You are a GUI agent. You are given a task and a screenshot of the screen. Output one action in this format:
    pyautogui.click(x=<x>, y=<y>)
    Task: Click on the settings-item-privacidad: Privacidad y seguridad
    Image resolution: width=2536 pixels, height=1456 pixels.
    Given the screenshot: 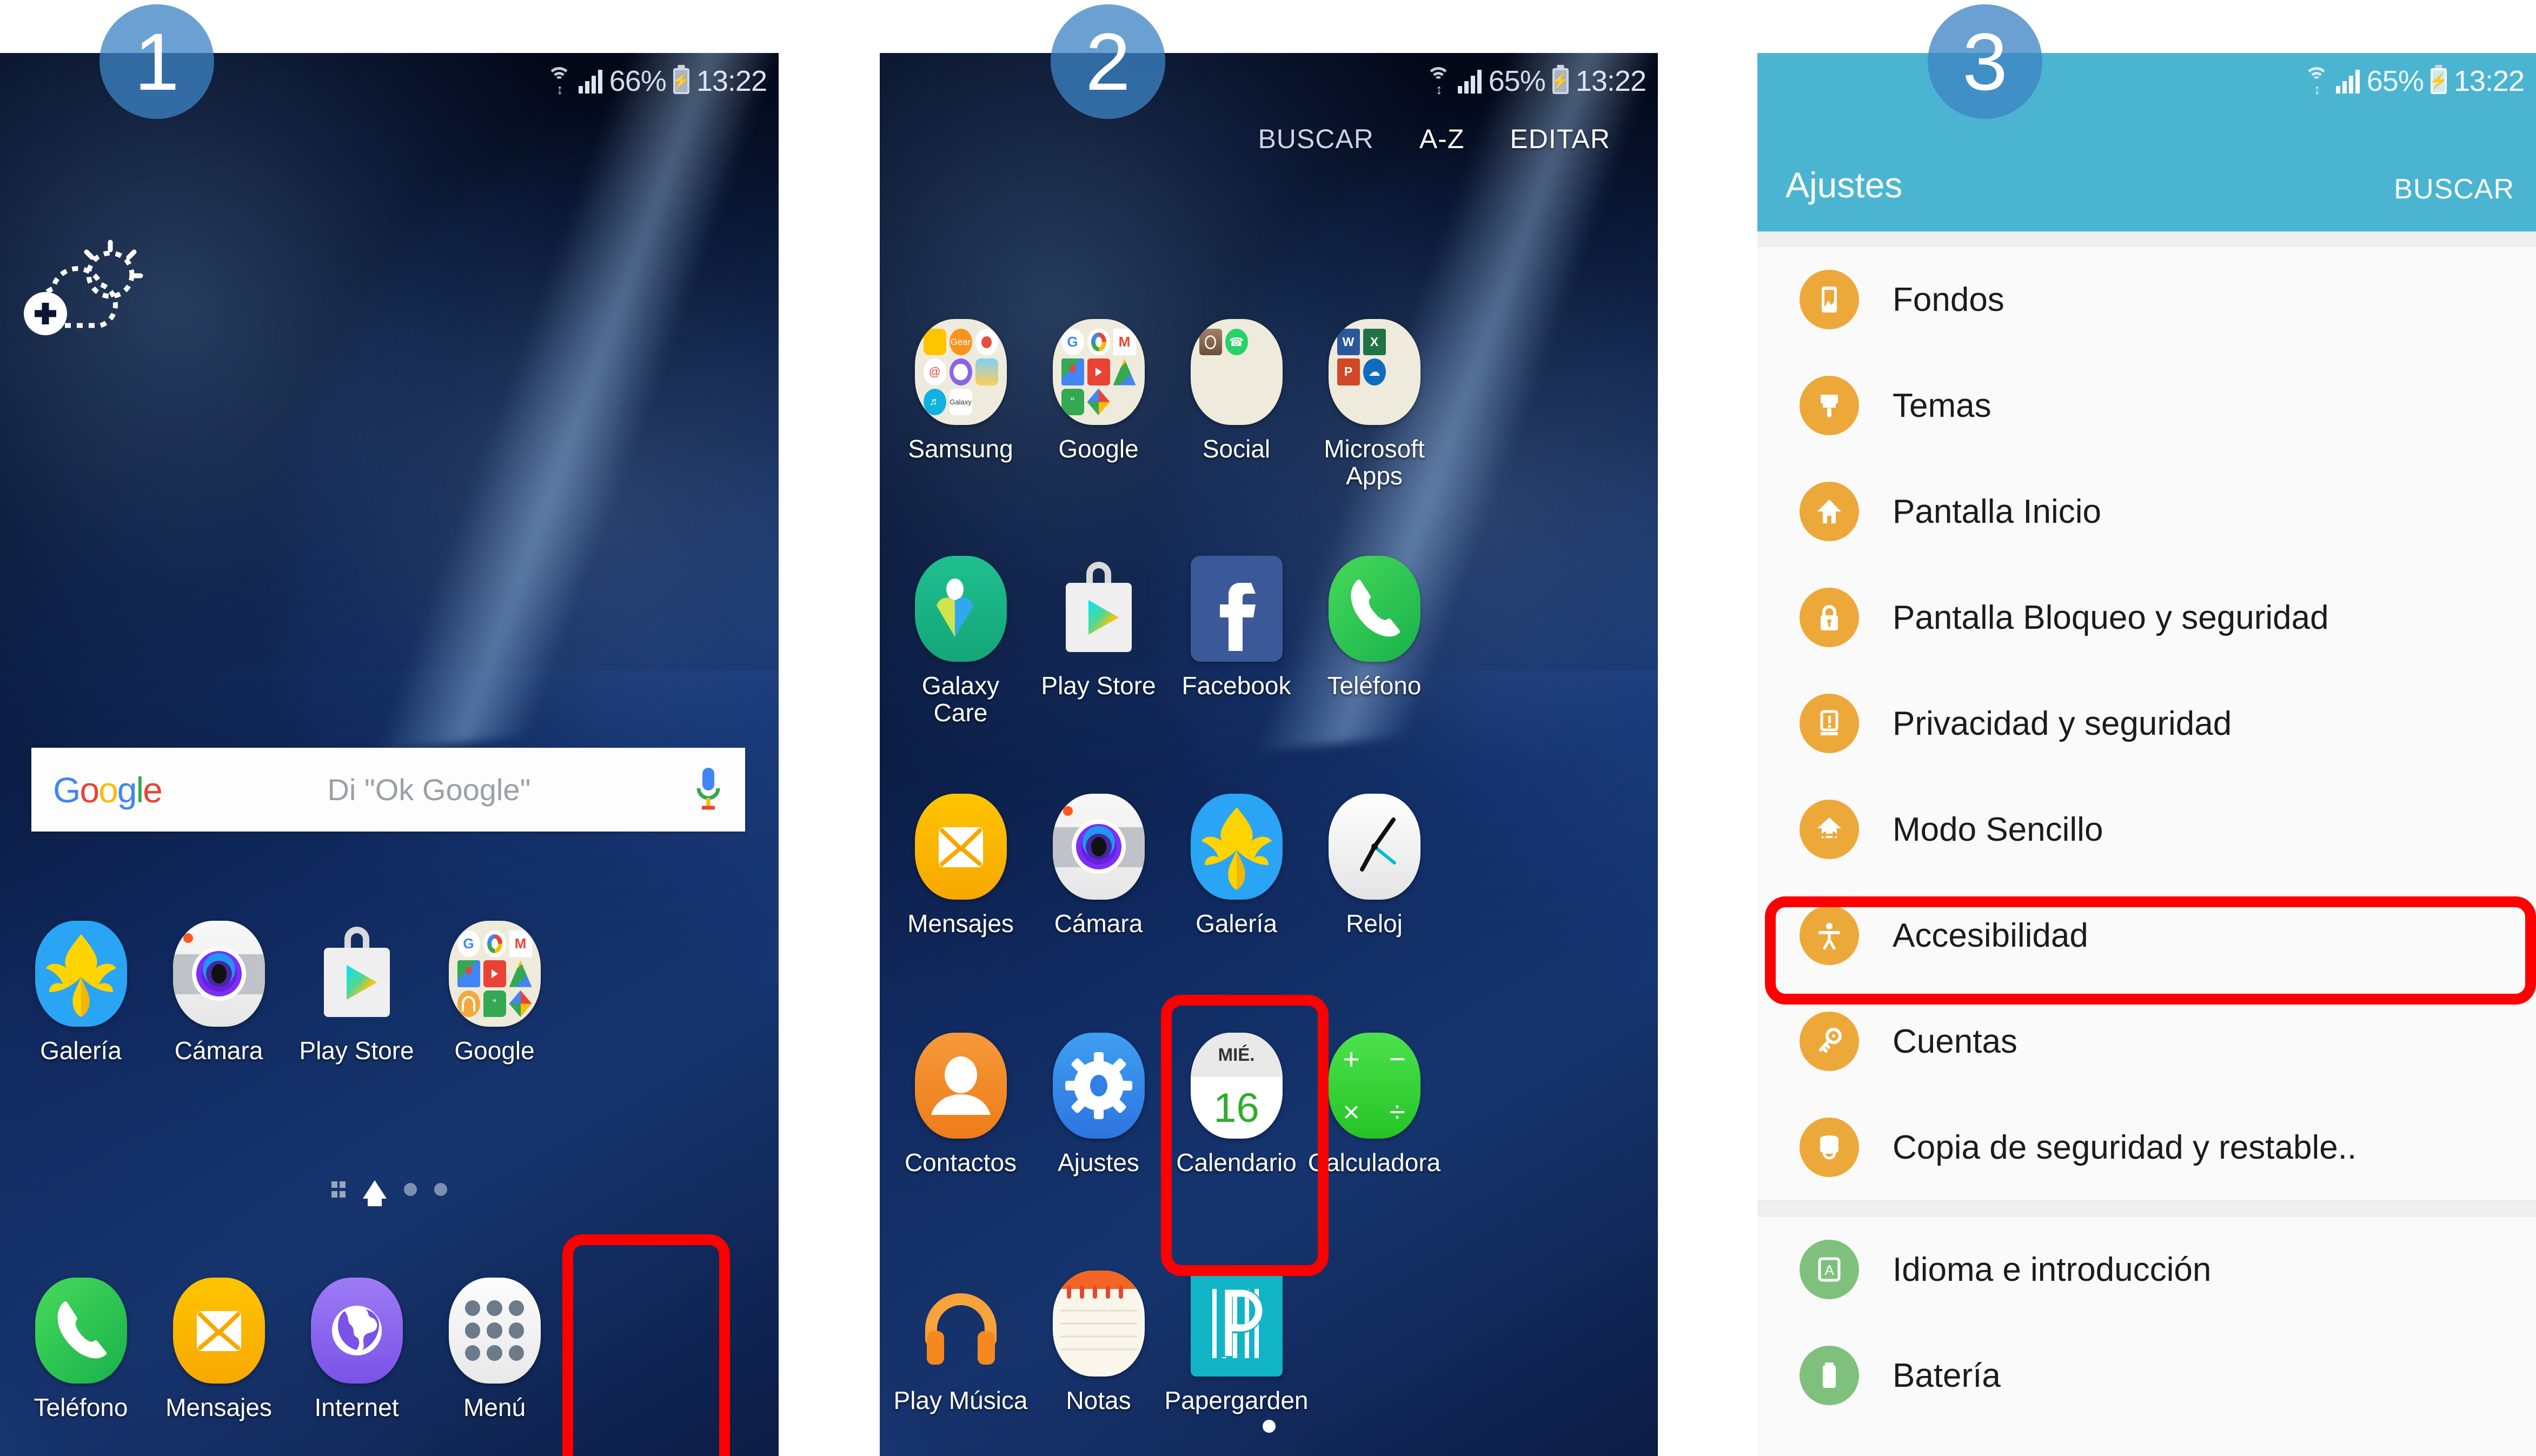 What is the action you would take?
    pyautogui.click(x=2146, y=723)
    